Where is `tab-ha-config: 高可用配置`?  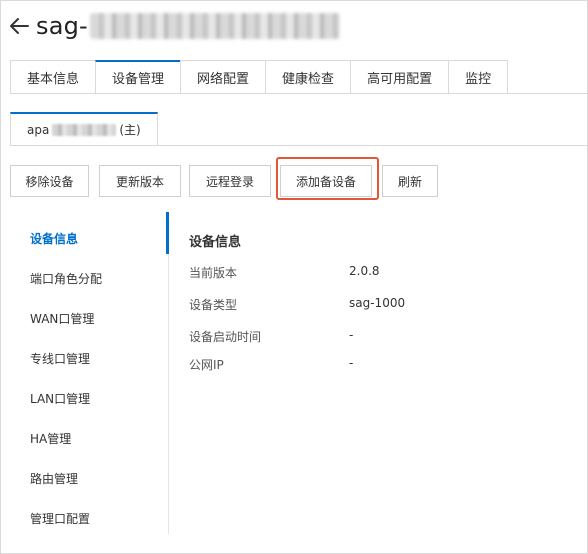
tab-ha-config: 高可用配置 is located at coordinates (400, 77).